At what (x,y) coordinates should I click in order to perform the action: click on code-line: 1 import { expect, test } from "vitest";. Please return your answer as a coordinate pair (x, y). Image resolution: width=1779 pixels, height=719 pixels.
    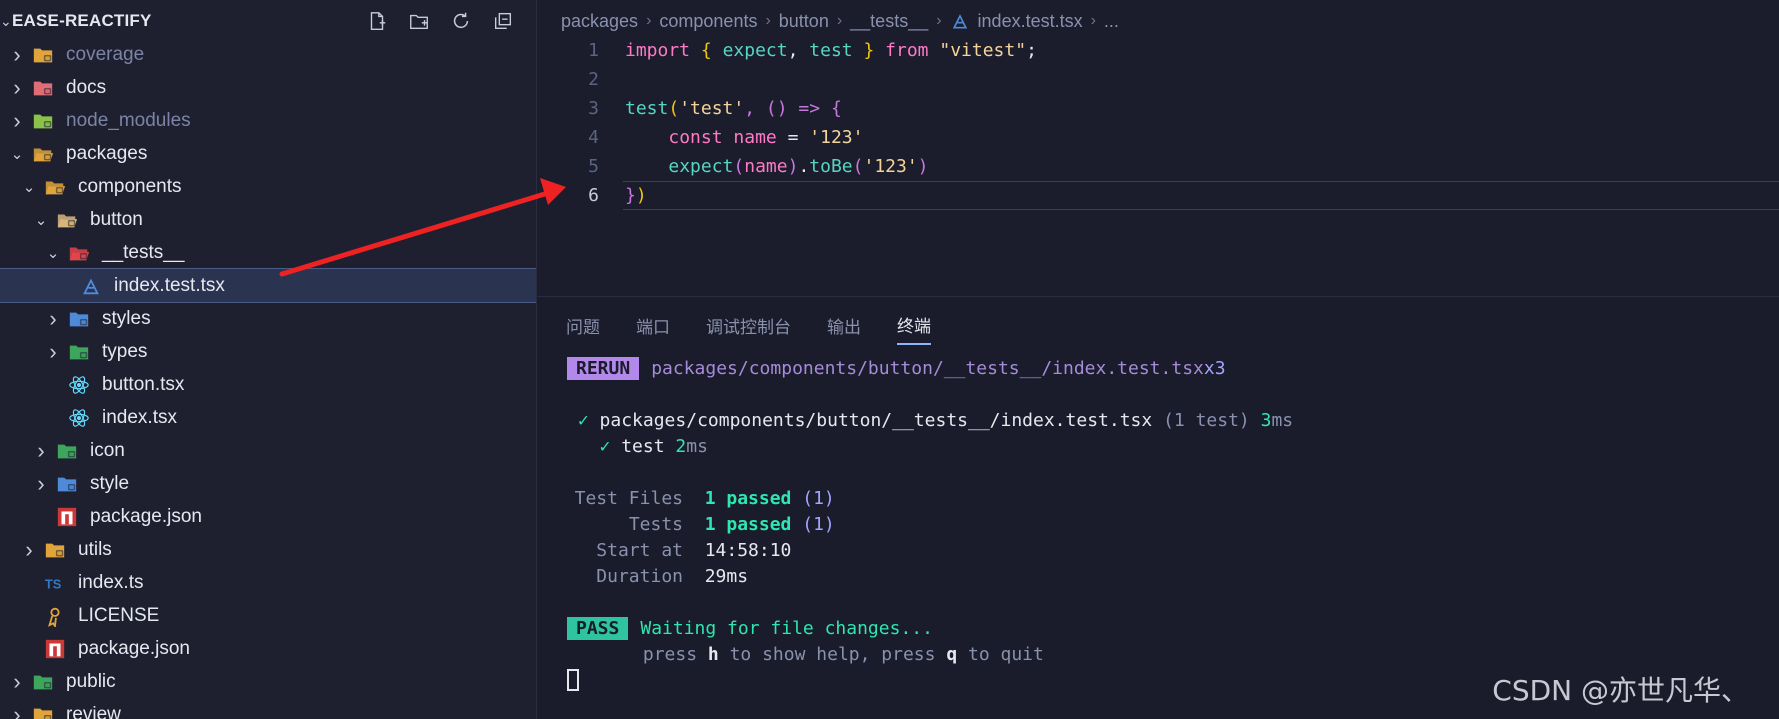
    Looking at the image, I should click on (1158, 50).